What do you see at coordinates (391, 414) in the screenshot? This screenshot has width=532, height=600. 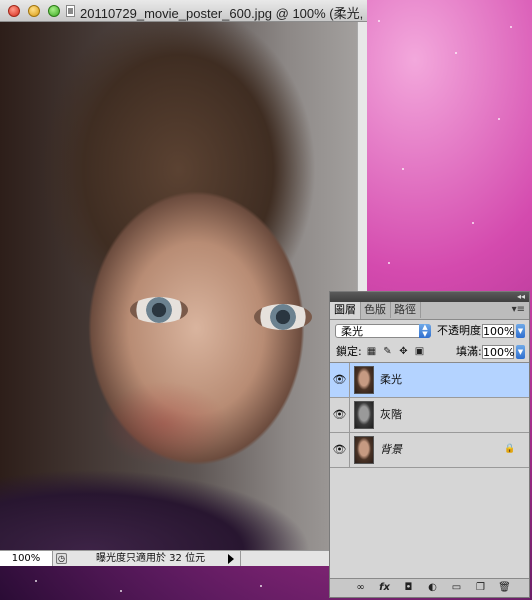 I see `layer-name: 灰階` at bounding box center [391, 414].